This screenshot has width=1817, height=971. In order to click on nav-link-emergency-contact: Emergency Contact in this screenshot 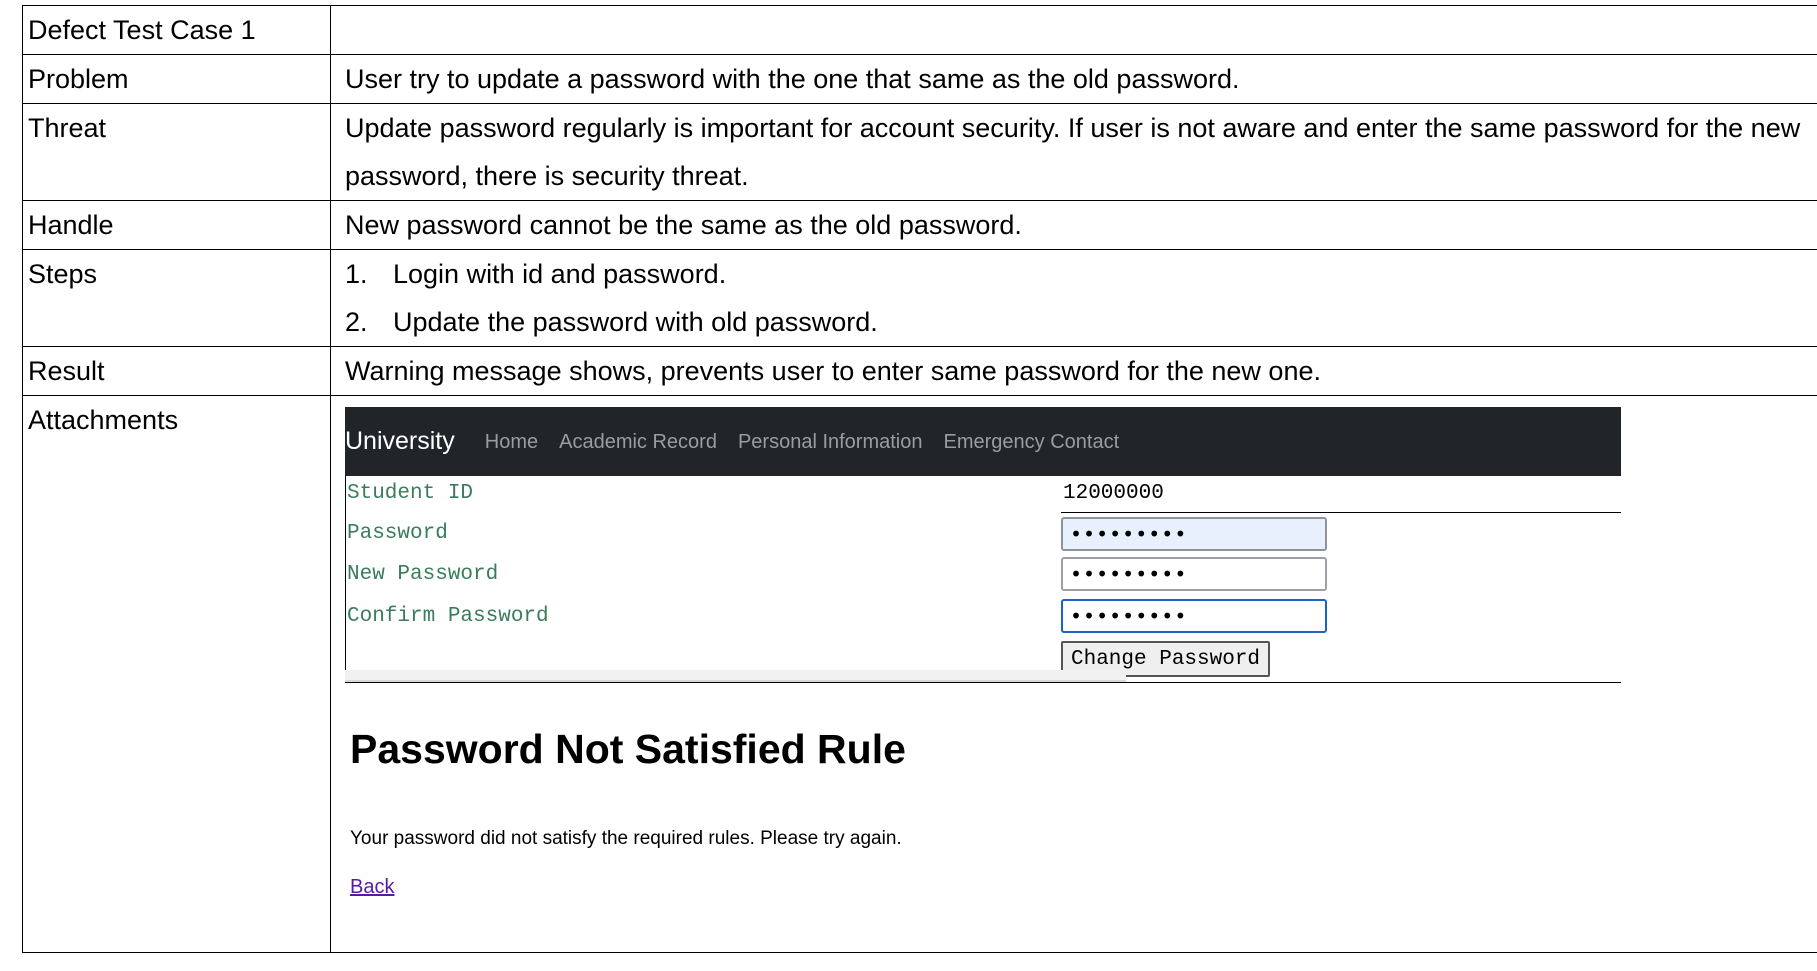, I will do `click(1032, 442)`.